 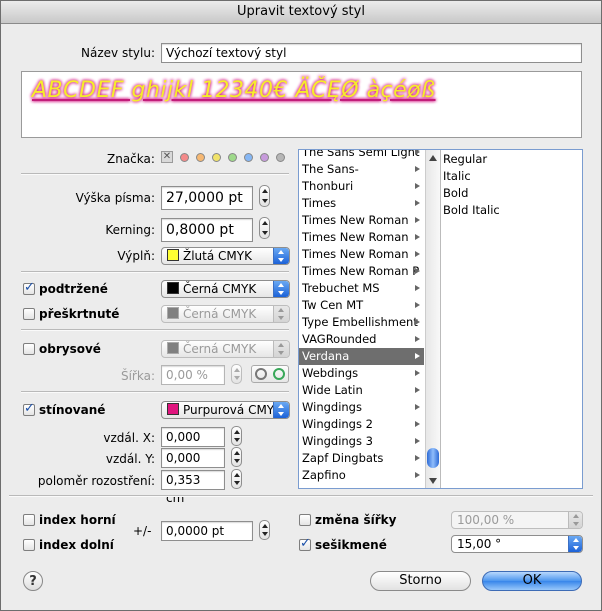 I want to click on tag-blue-dot, so click(x=248, y=157).